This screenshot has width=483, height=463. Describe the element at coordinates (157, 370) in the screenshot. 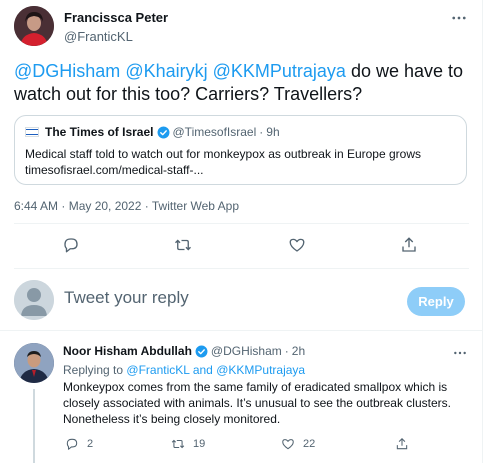

I see `replying-to-user: @FranticKL` at that location.